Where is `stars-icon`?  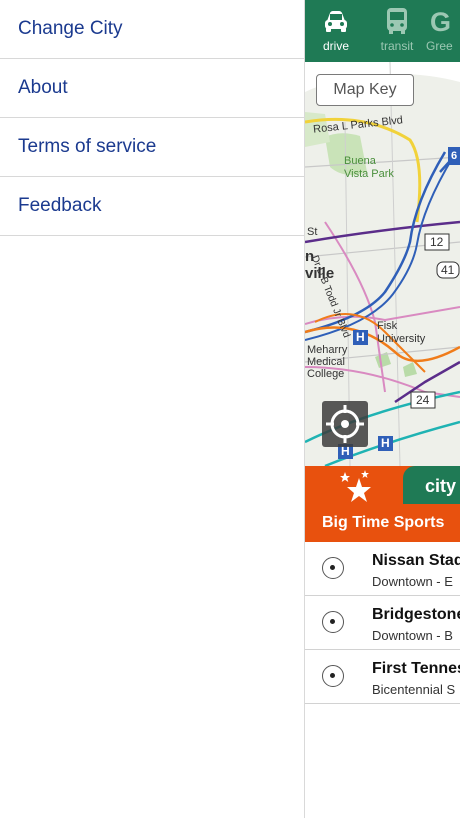
stars-icon is located at coordinates (355, 486).